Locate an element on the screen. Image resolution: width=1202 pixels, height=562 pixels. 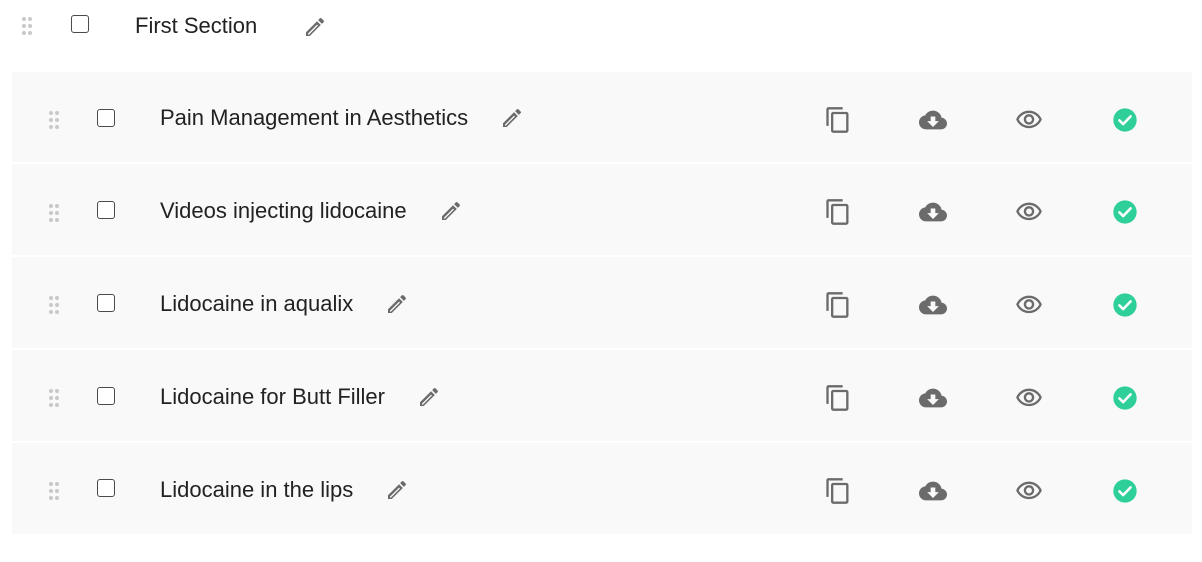
lesson-title-group: Lidocaine for Butt Filler is located at coordinates (300, 397).